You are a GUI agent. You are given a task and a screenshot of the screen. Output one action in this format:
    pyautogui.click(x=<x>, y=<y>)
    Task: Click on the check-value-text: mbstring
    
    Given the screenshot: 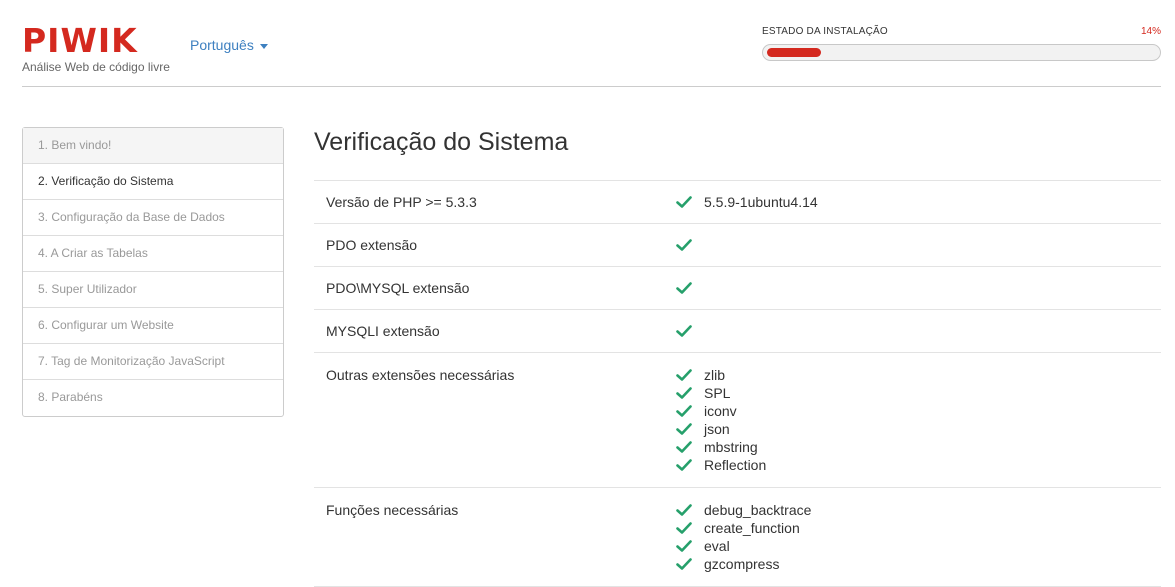 What is the action you would take?
    pyautogui.click(x=731, y=447)
    